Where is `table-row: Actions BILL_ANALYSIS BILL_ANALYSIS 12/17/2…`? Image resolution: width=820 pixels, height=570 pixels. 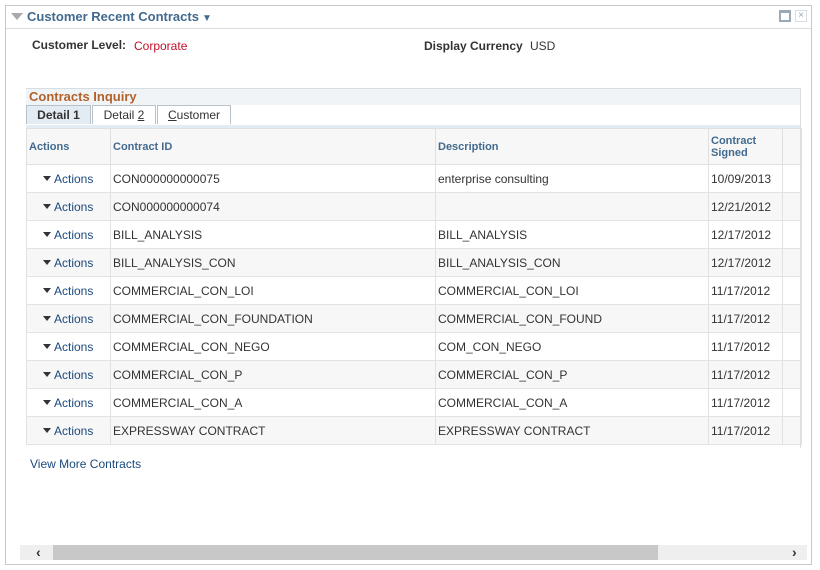
table-row: Actions BILL_ANALYSIS BILL_ANALYSIS 12/17/2… is located at coordinates (414, 234).